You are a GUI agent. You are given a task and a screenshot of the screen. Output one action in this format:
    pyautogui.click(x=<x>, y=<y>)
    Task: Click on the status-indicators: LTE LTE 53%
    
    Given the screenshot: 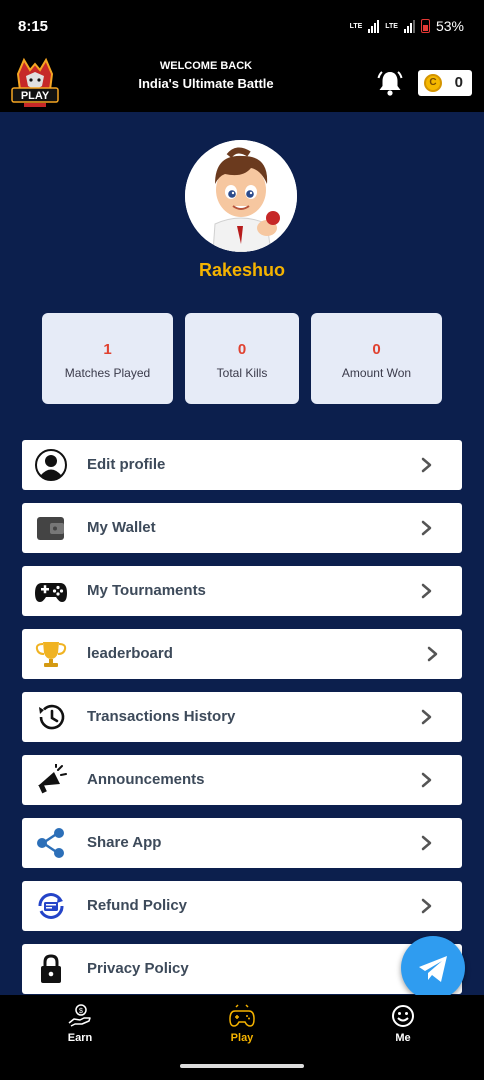 What is the action you would take?
    pyautogui.click(x=407, y=26)
    